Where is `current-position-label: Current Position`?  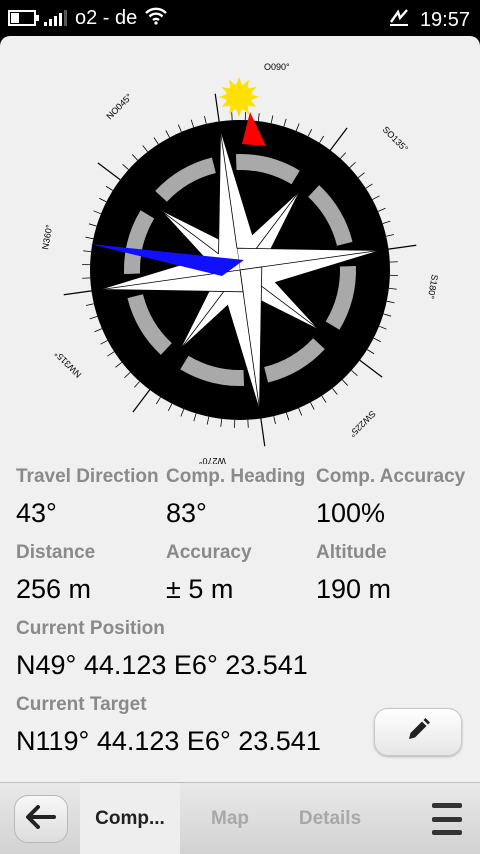
current-position-label: Current Position is located at coordinates (90, 628).